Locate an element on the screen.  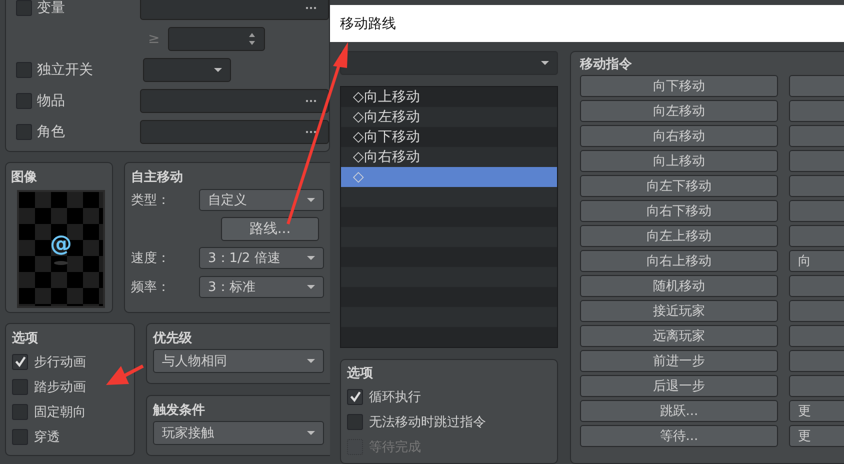
command-button: 随机移动 is located at coordinates (679, 286).